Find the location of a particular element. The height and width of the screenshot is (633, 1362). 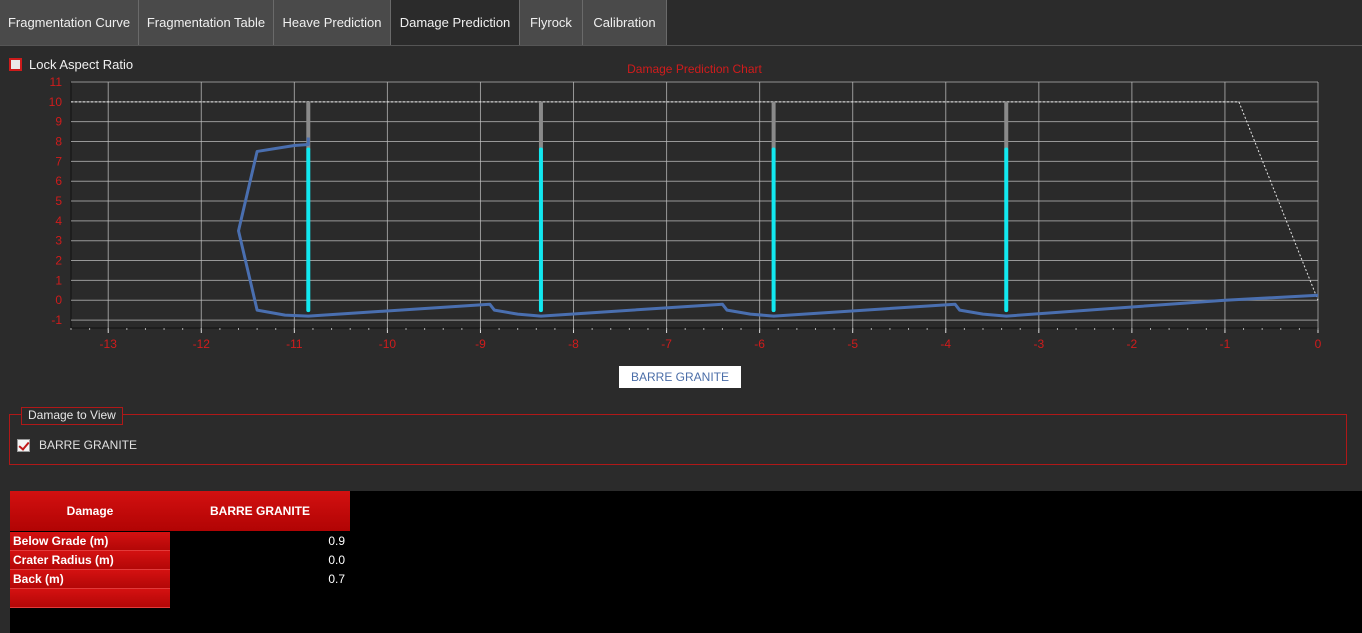

tab-fragmentation-table: Fragmentation Table is located at coordinates (206, 22).